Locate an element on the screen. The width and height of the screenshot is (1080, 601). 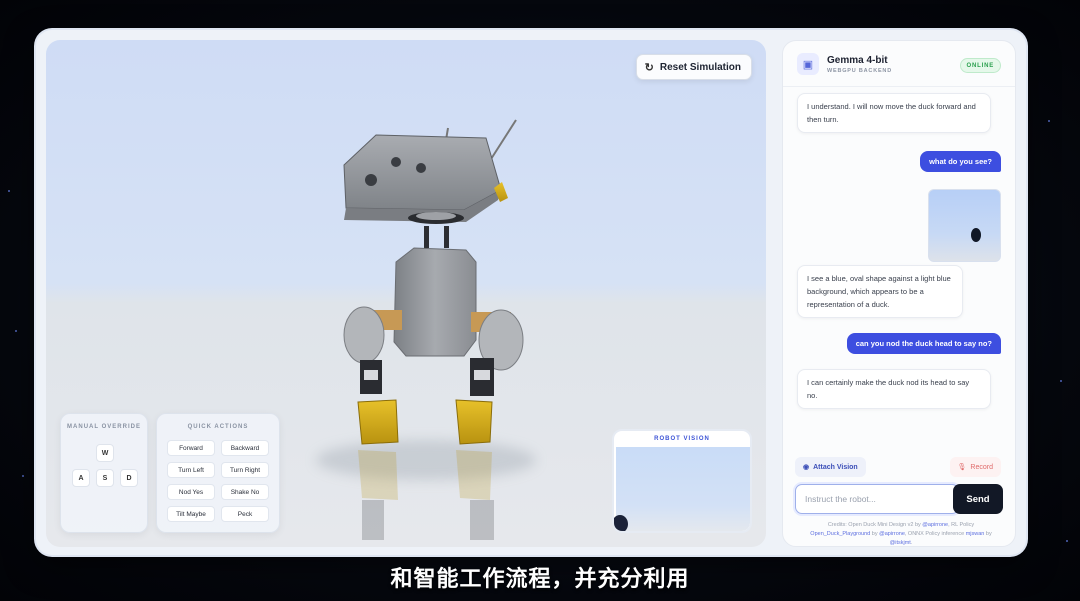
manual-override-panel: MANUAL OVERRIDE W A S D is located at coordinates (104, 473).